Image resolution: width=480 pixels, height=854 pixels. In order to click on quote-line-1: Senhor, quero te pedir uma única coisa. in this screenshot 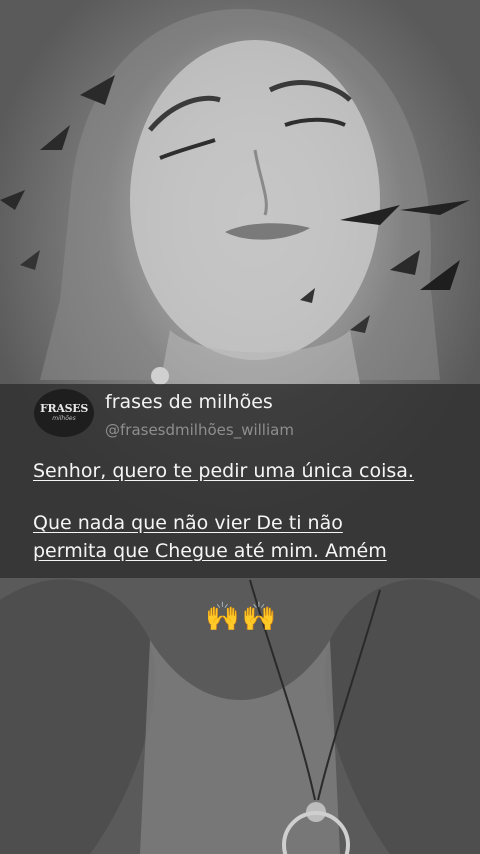, I will do `click(223, 471)`.